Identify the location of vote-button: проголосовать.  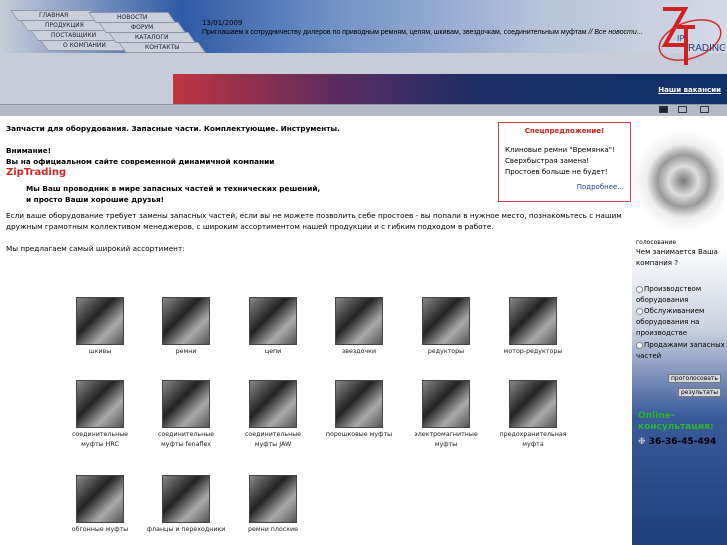
(694, 378).